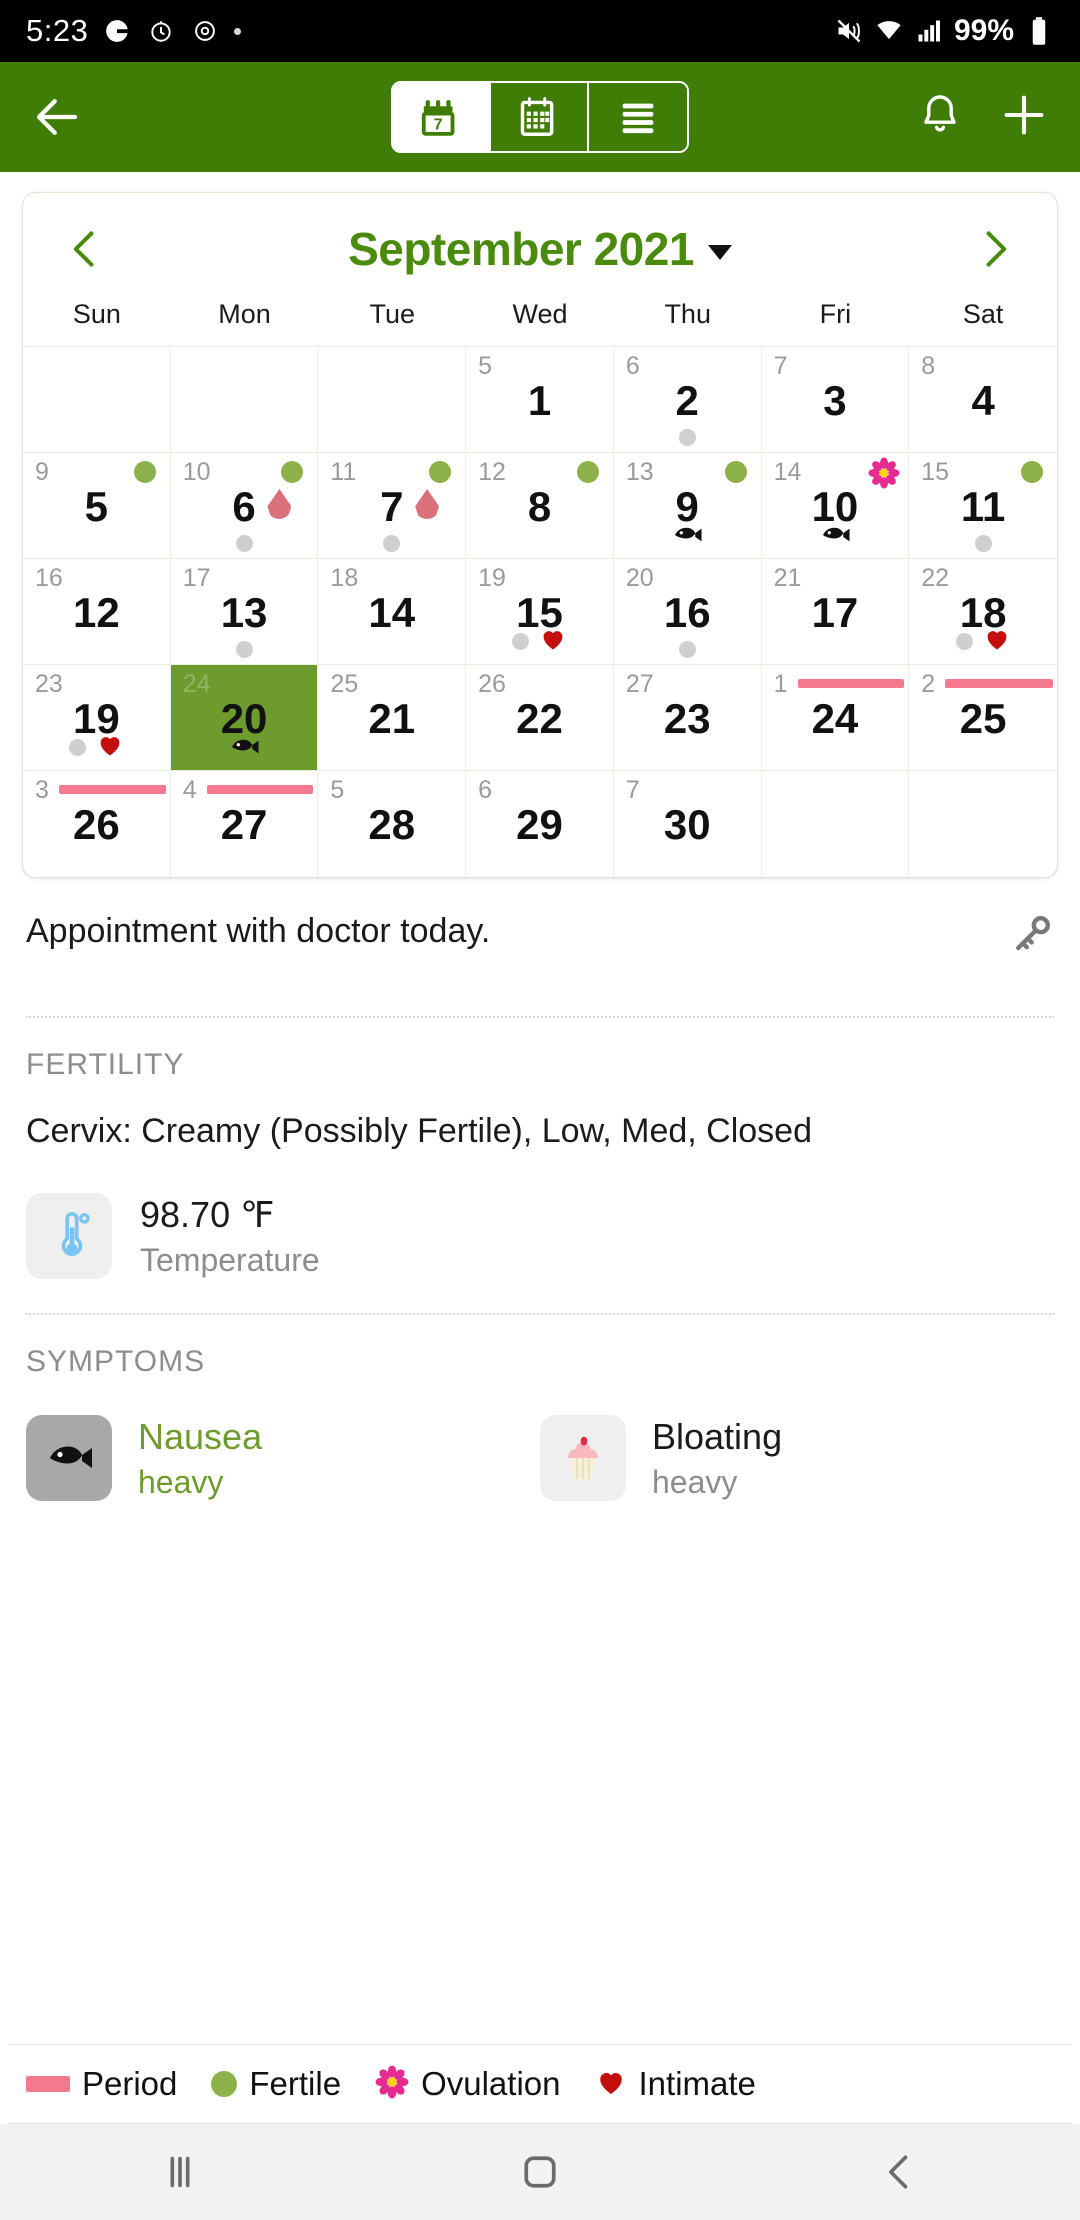  Describe the element at coordinates (835, 612) in the screenshot. I see `calendar-day-cell: 21 17` at that location.